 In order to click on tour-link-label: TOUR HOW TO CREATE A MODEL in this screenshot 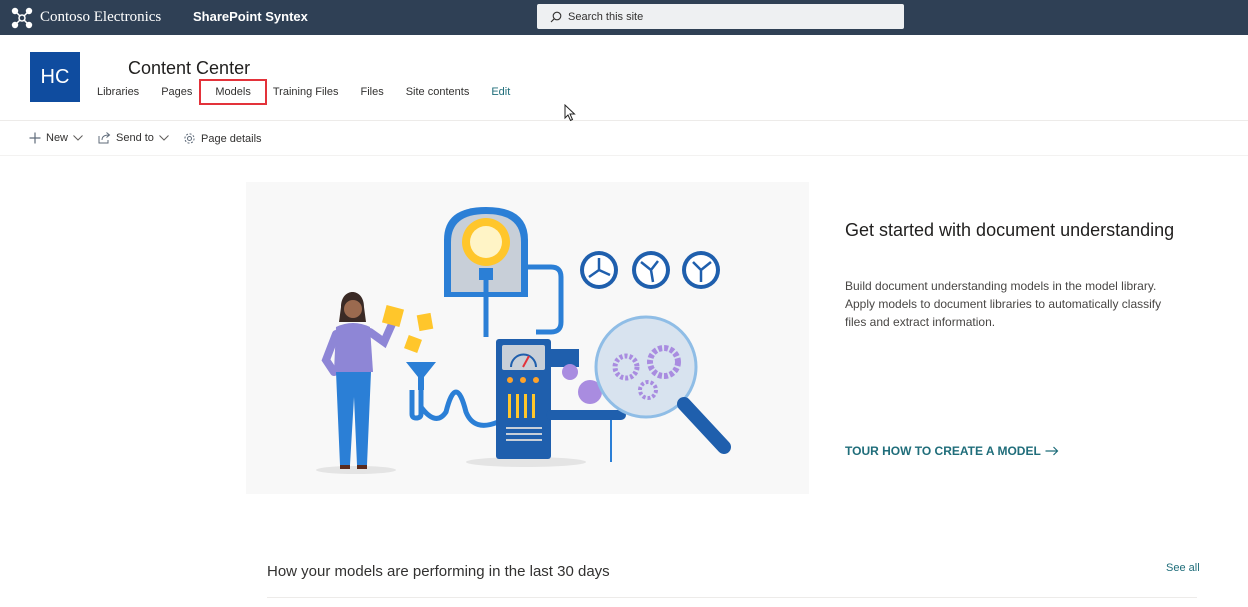, I will do `click(943, 451)`.